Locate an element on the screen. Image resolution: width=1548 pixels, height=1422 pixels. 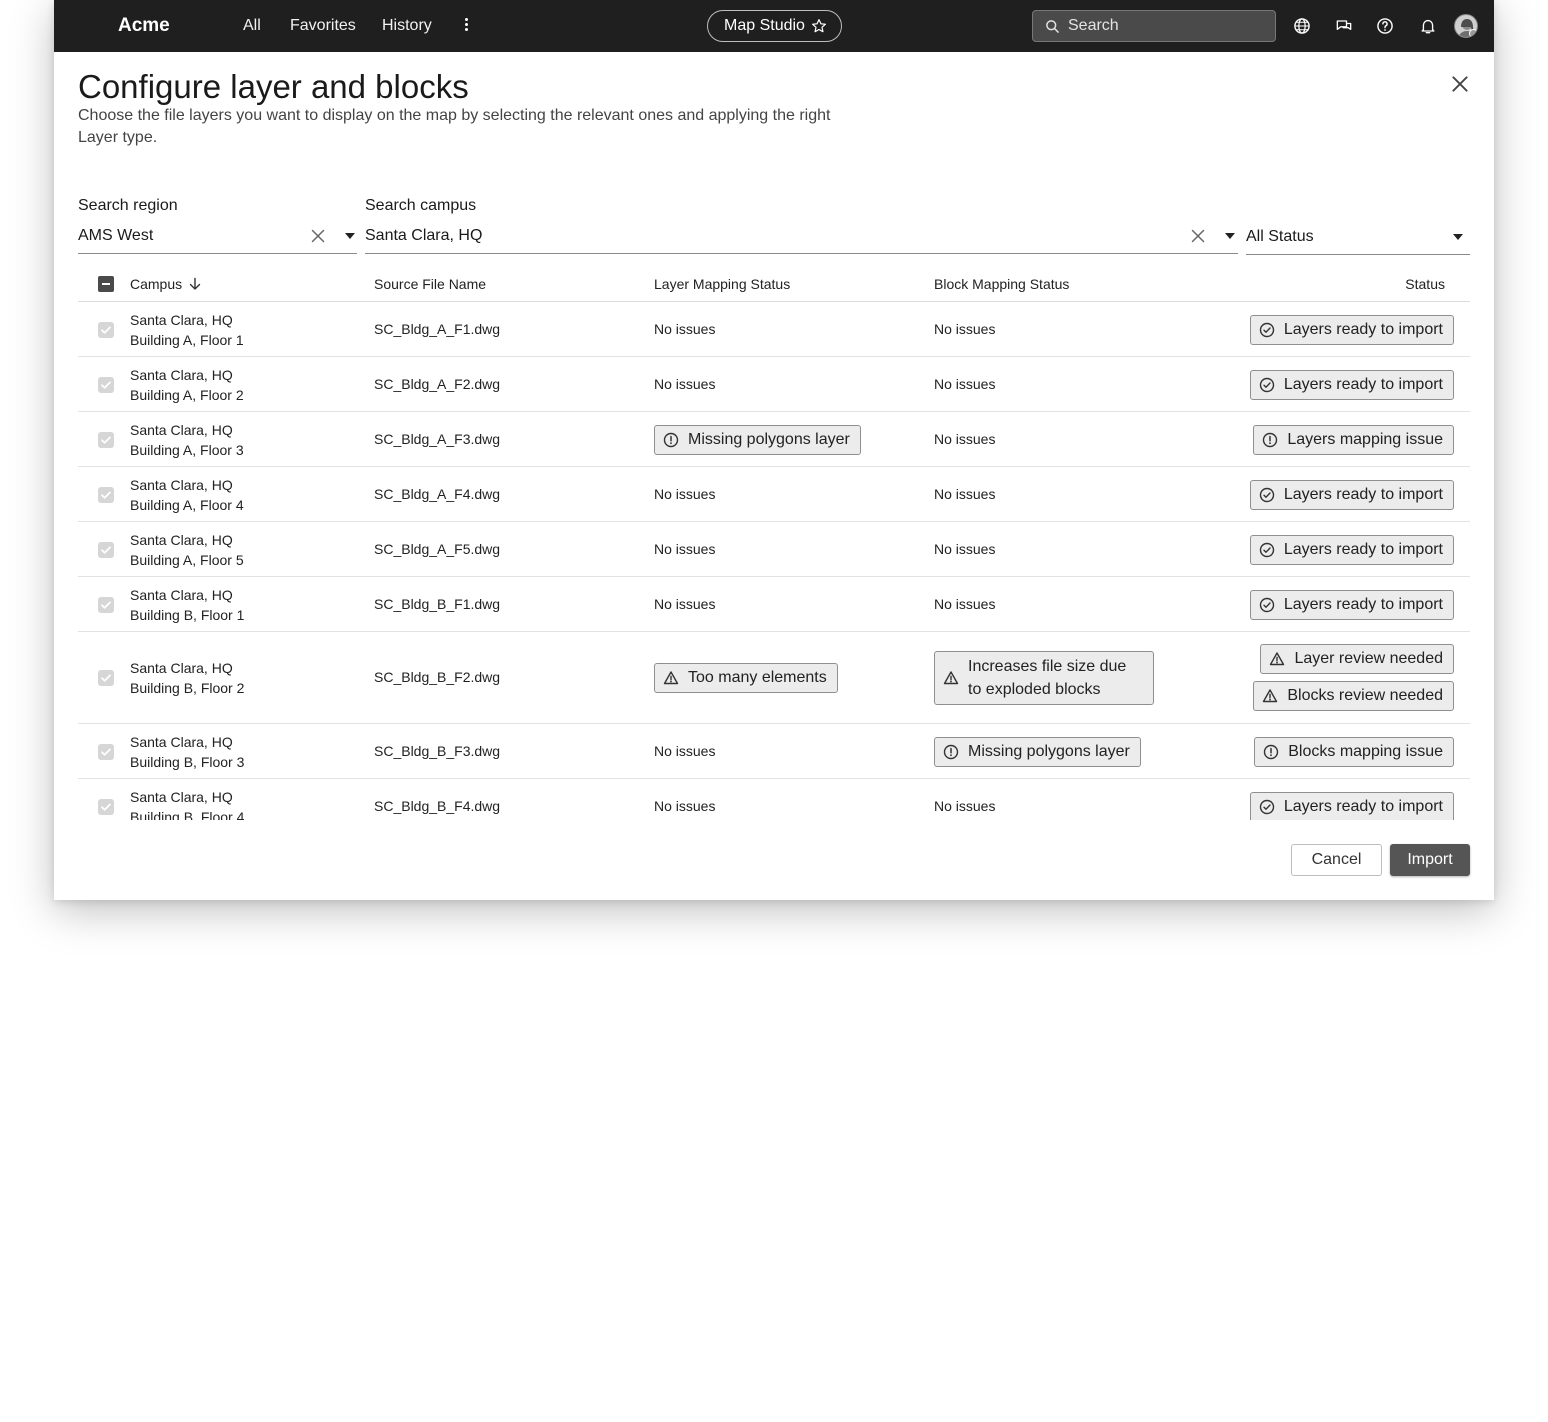
layer-mapping-badge: Too many elements is located at coordinates (746, 678).